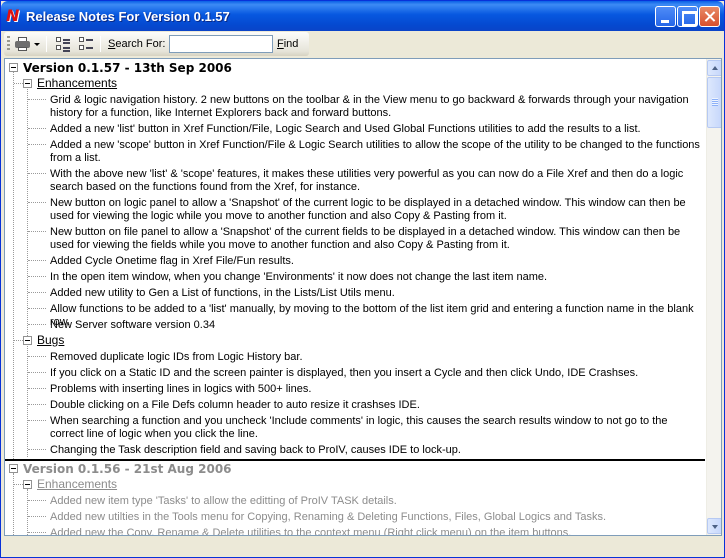 The image size is (725, 558). Describe the element at coordinates (51, 340) in the screenshot. I see `section-heading-bugs: Bugs` at that location.